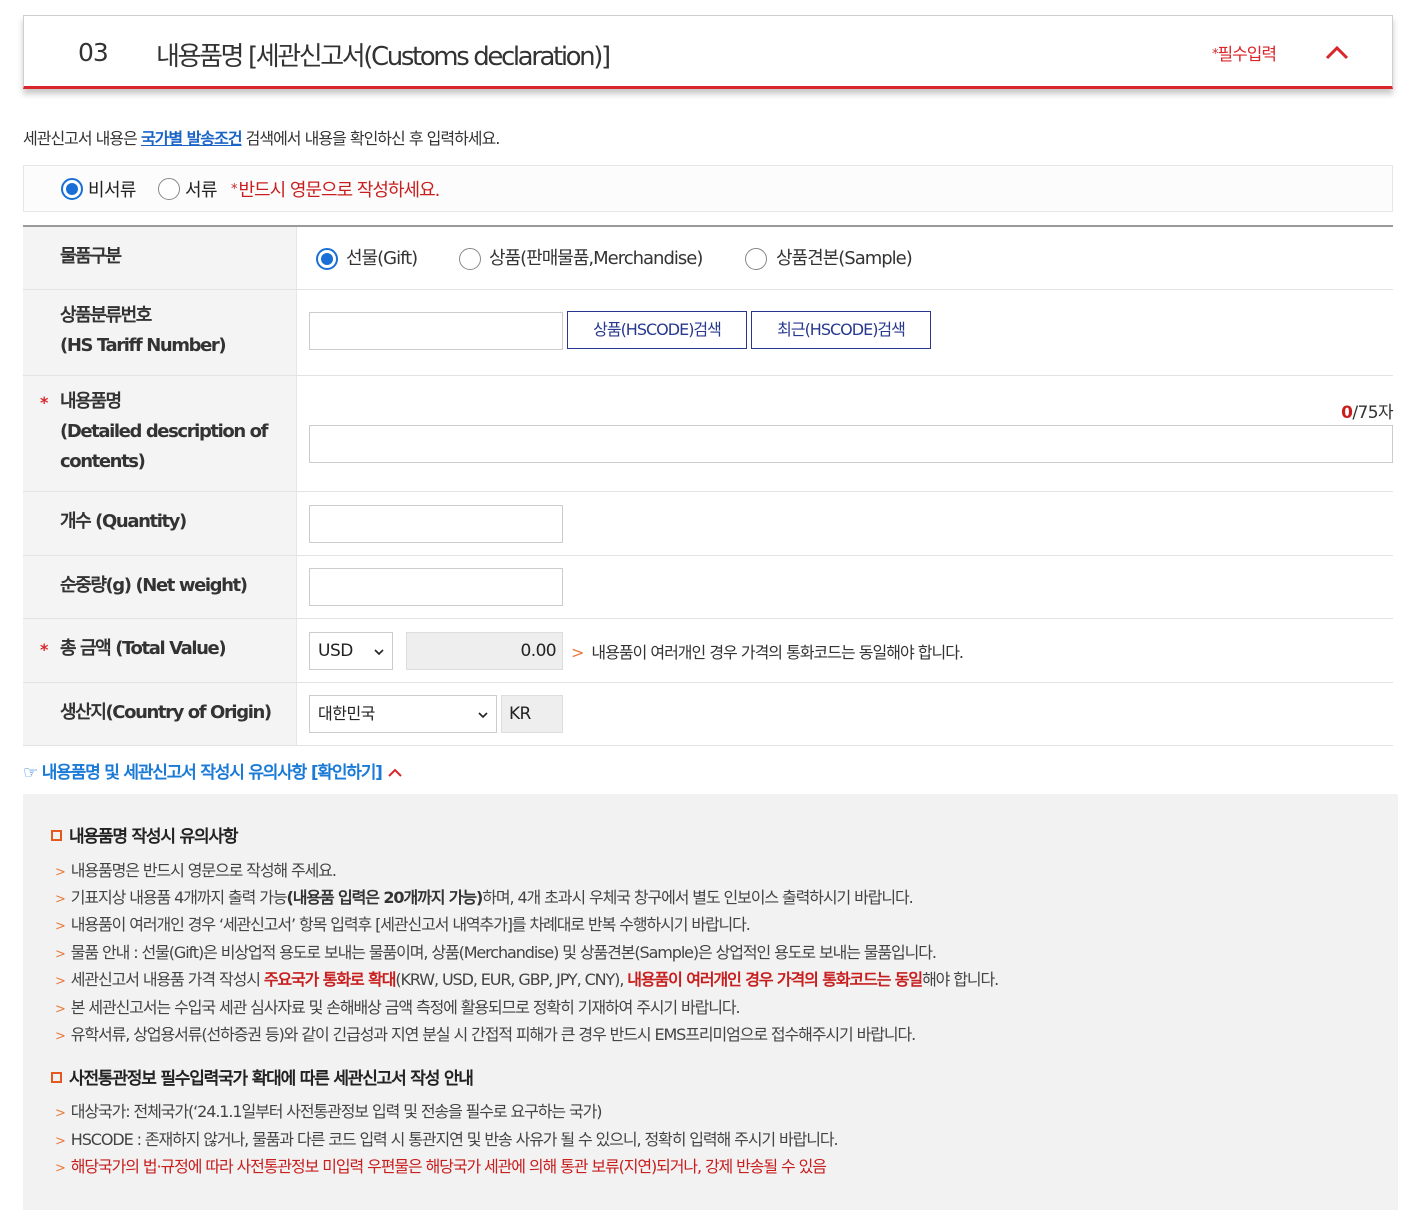 The image size is (1424, 1210). Describe the element at coordinates (383, 57) in the screenshot. I see `section-title: 내용품명 [세관신고서(Customs declaration)]` at that location.